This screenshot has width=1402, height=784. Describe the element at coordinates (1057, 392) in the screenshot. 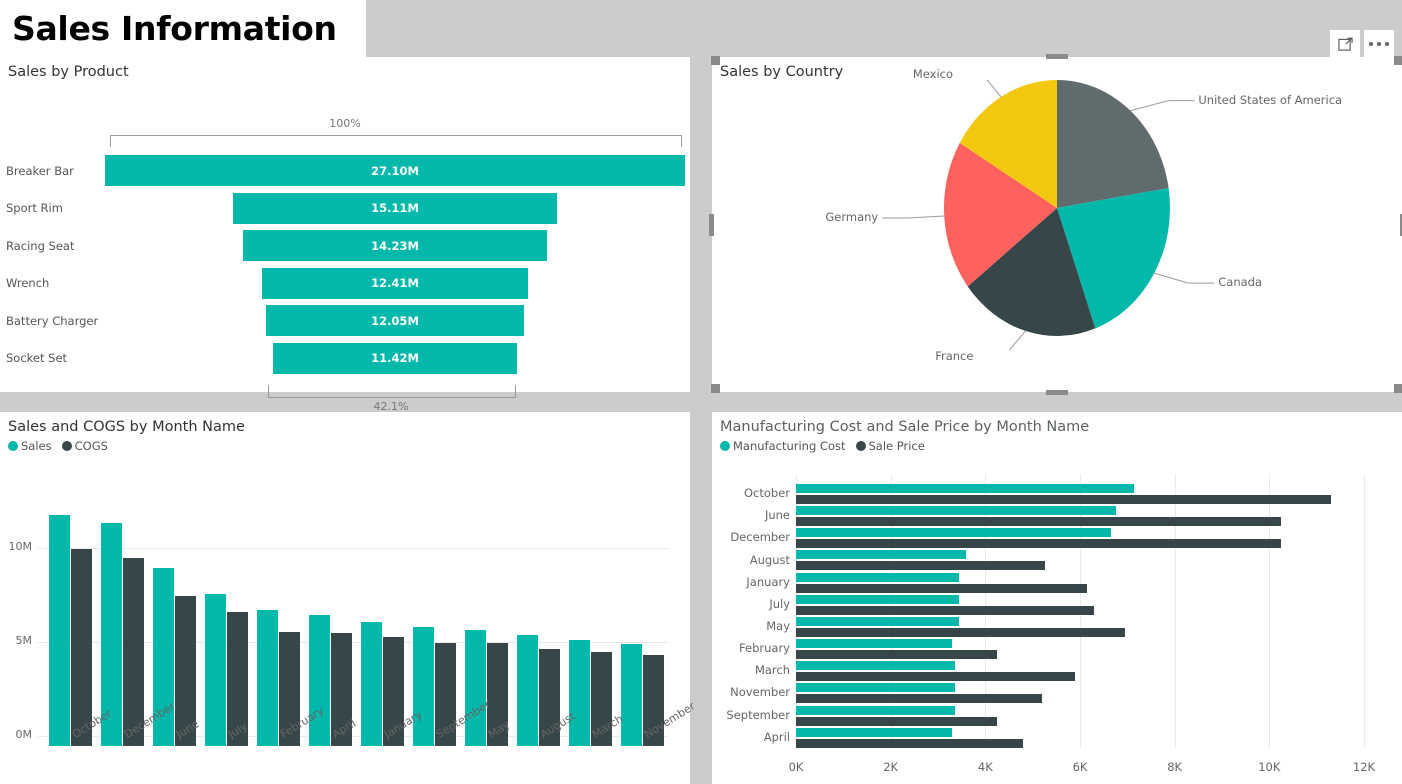

I see `selection-handle-bottom` at that location.